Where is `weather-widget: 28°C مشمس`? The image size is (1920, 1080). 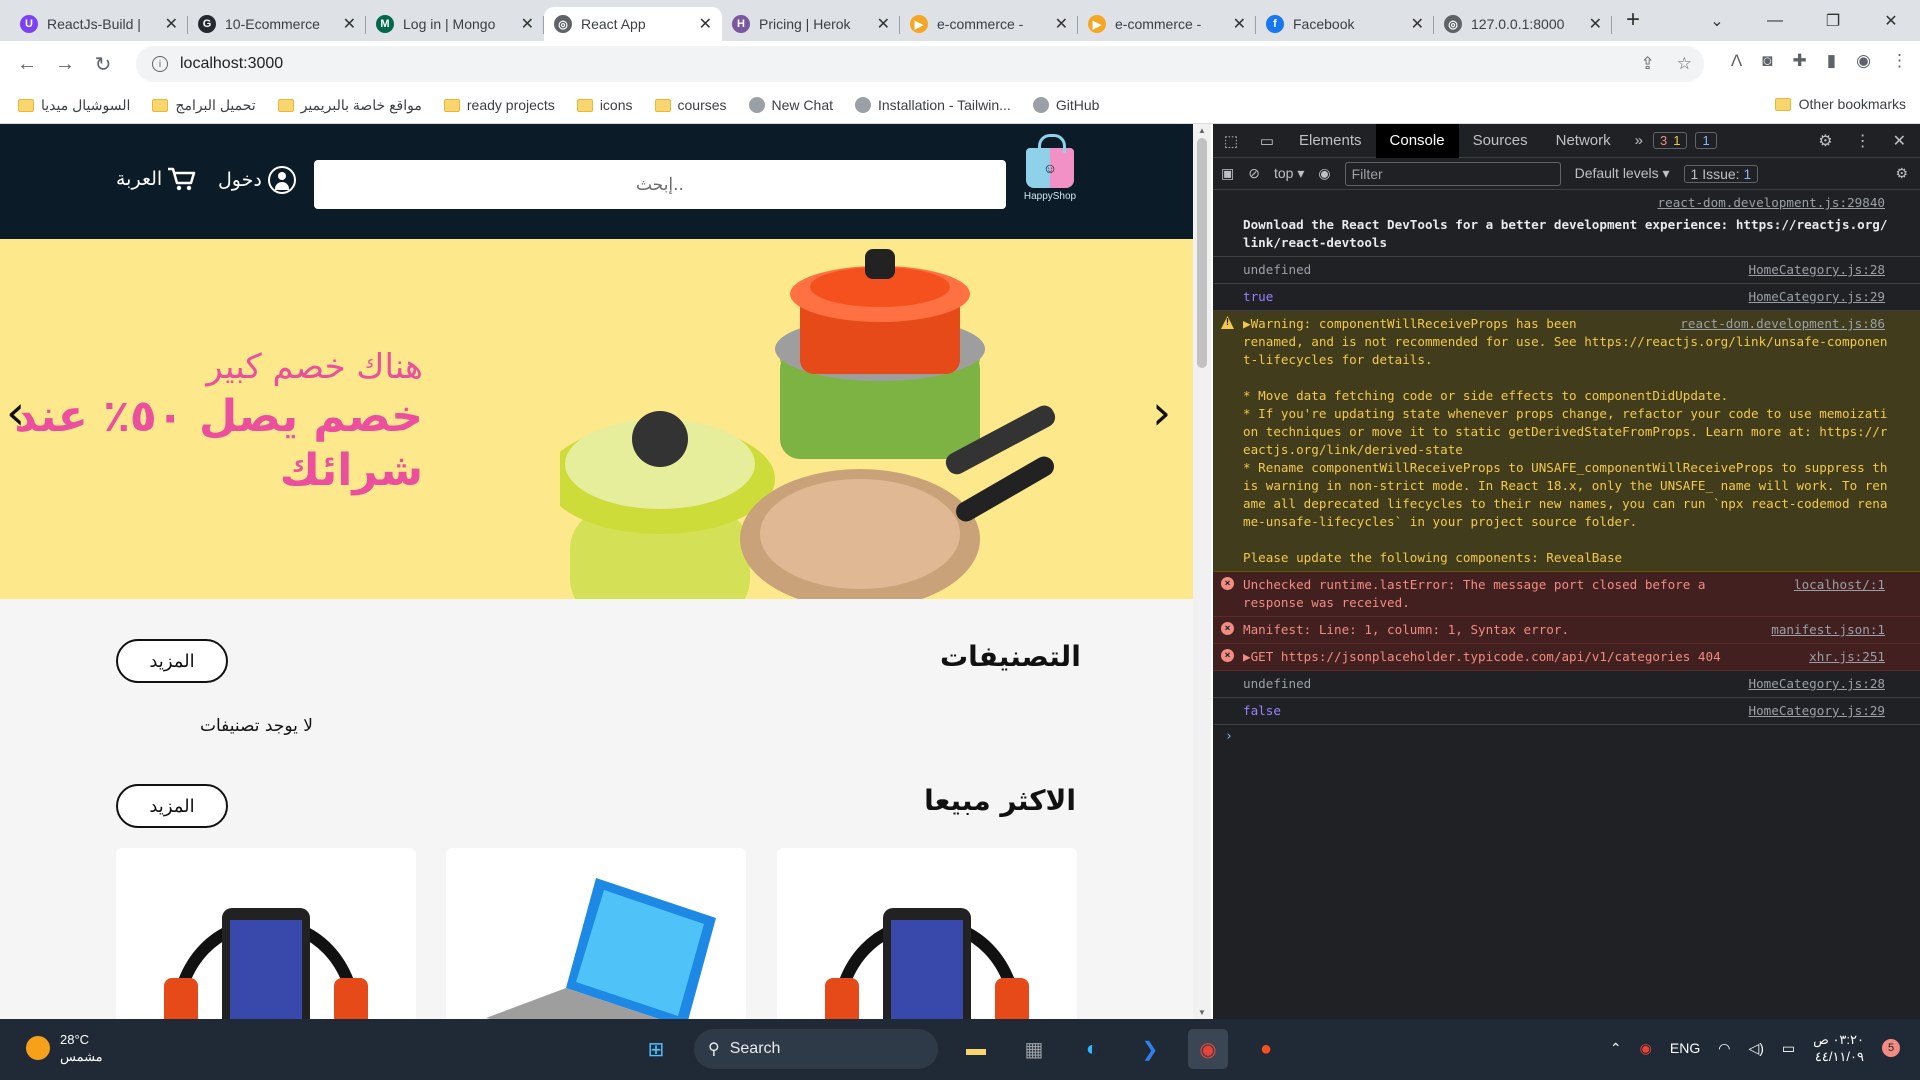 weather-widget: 28°C مشمس is located at coordinates (64, 1048).